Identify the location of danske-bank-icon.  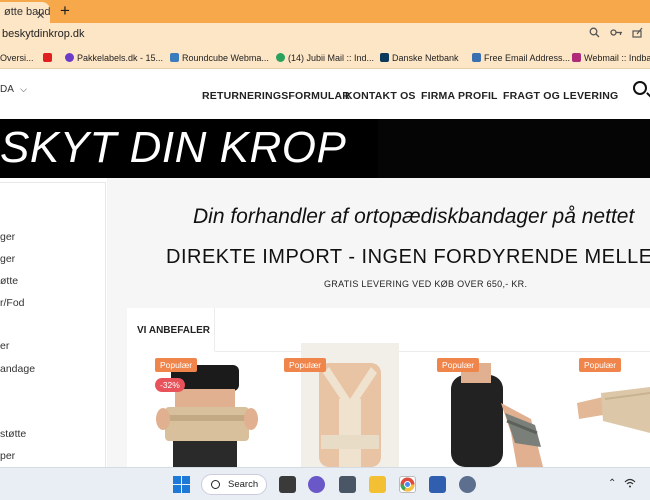
(384, 57).